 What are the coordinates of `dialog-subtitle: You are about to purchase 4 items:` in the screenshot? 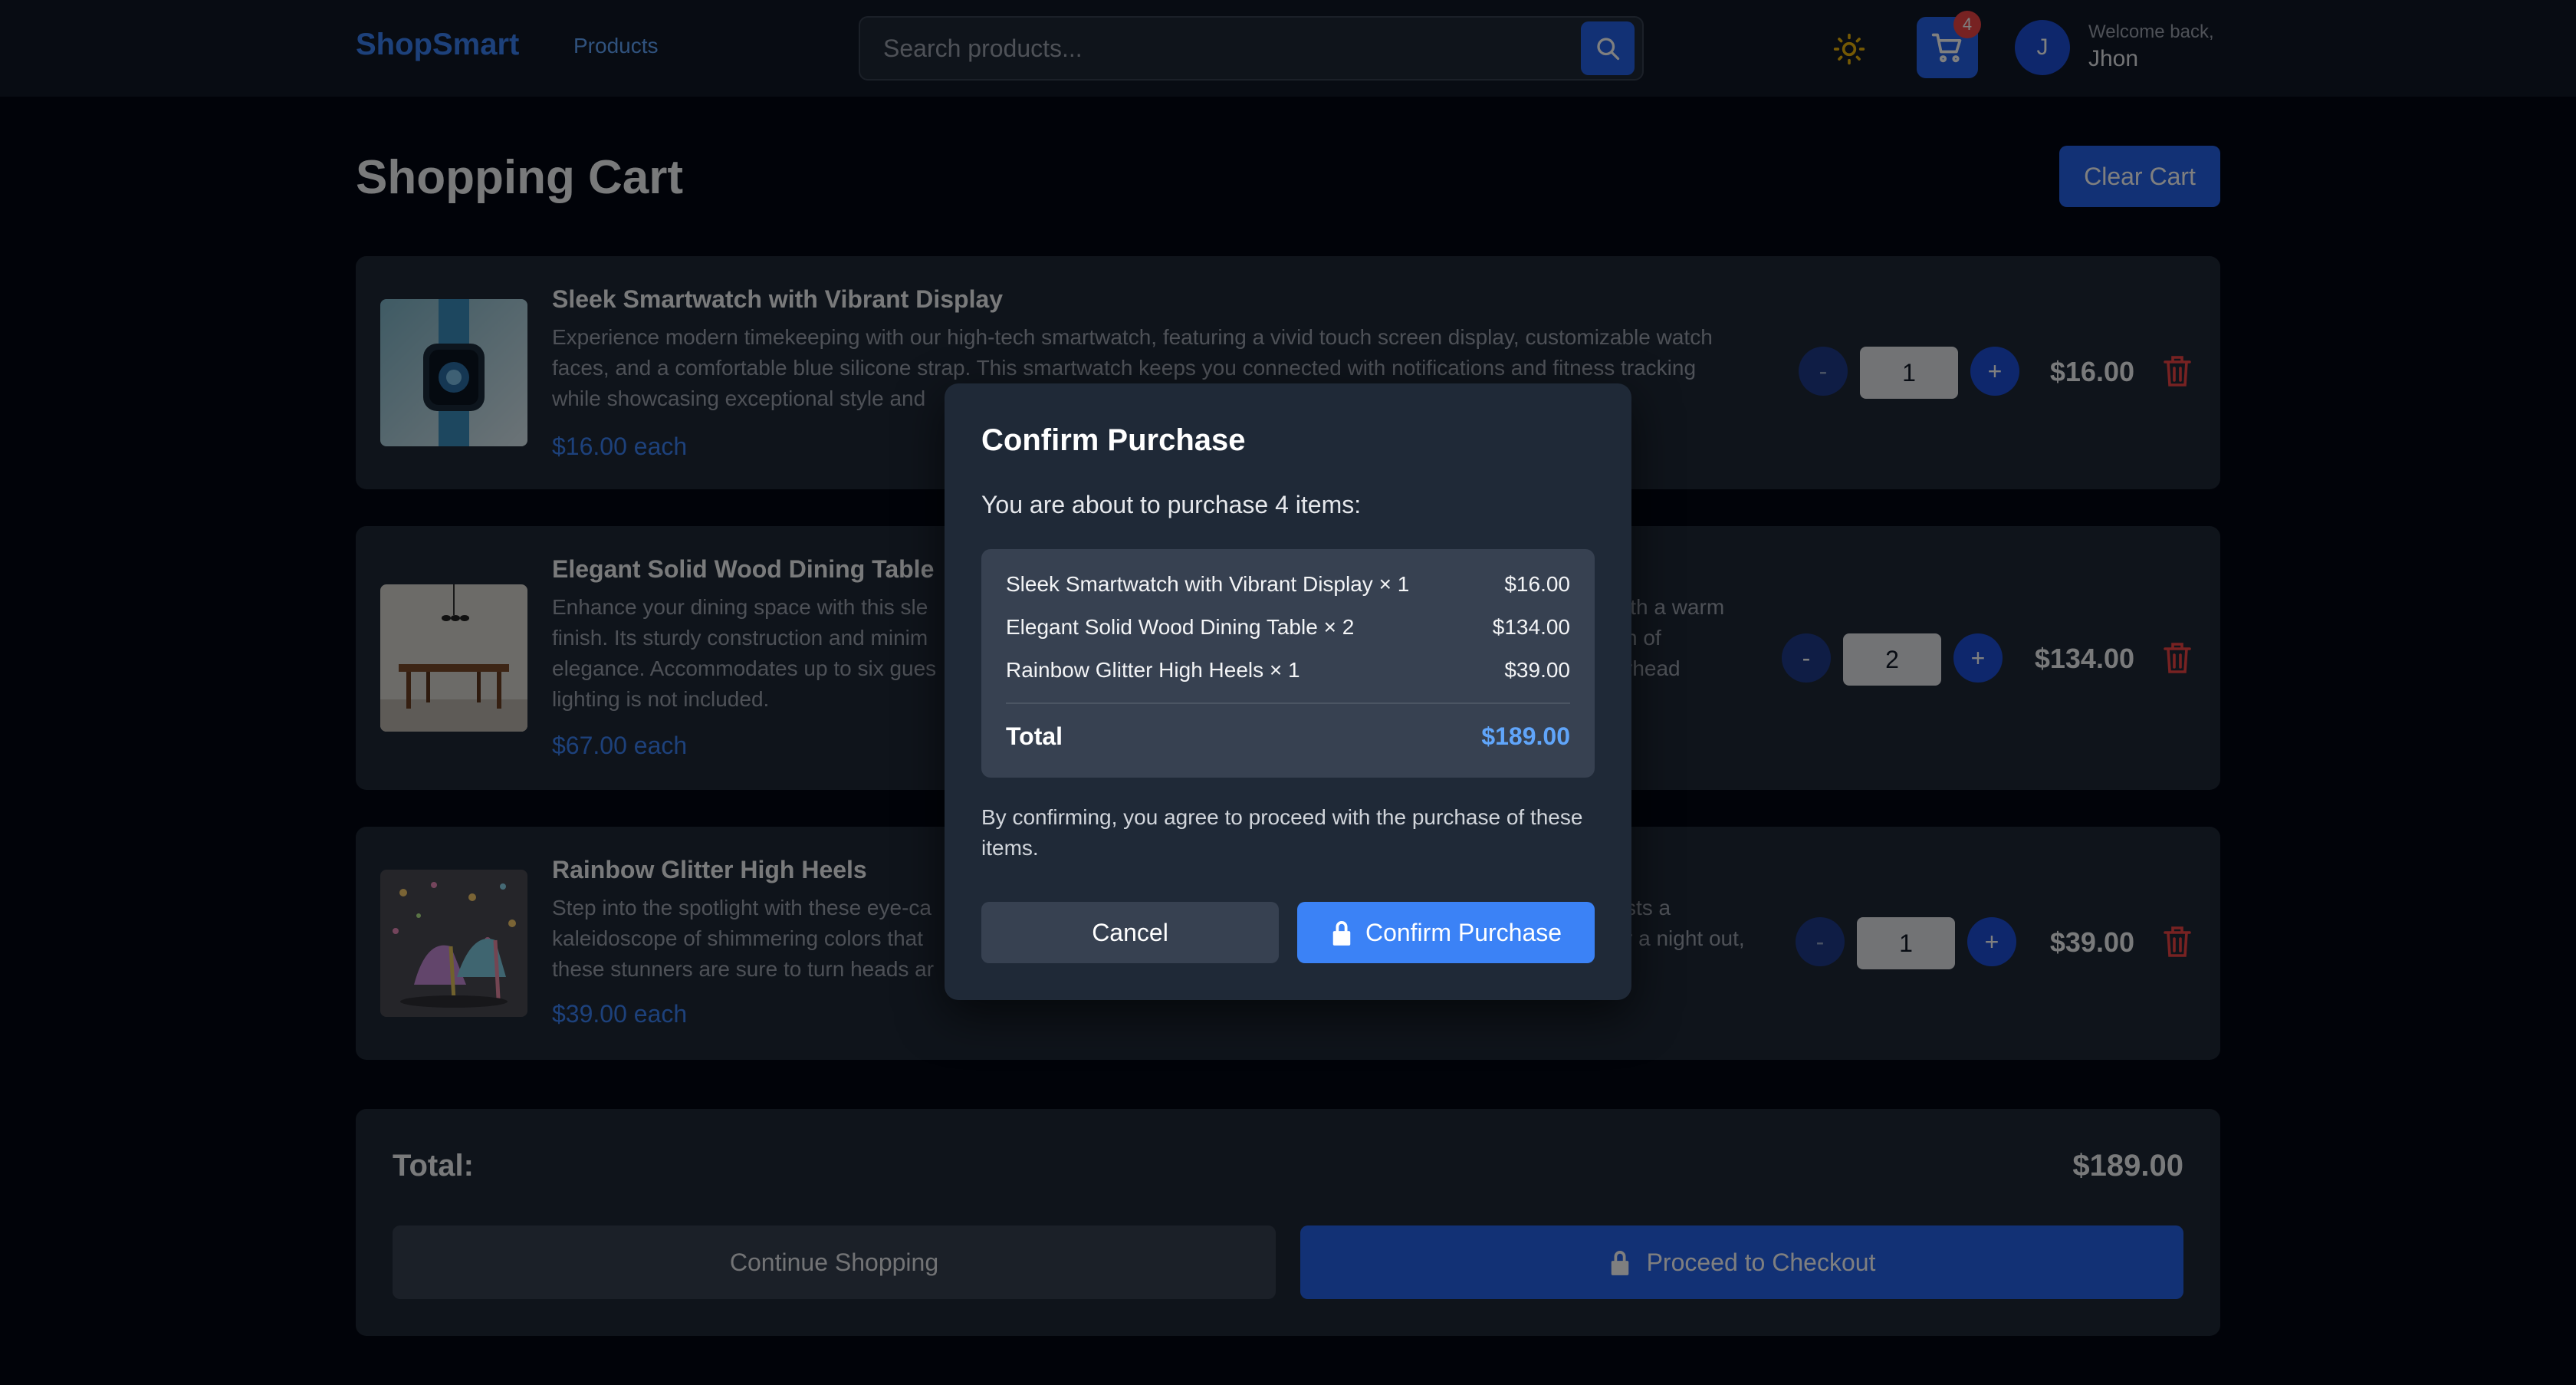 It's located at (1171, 505).